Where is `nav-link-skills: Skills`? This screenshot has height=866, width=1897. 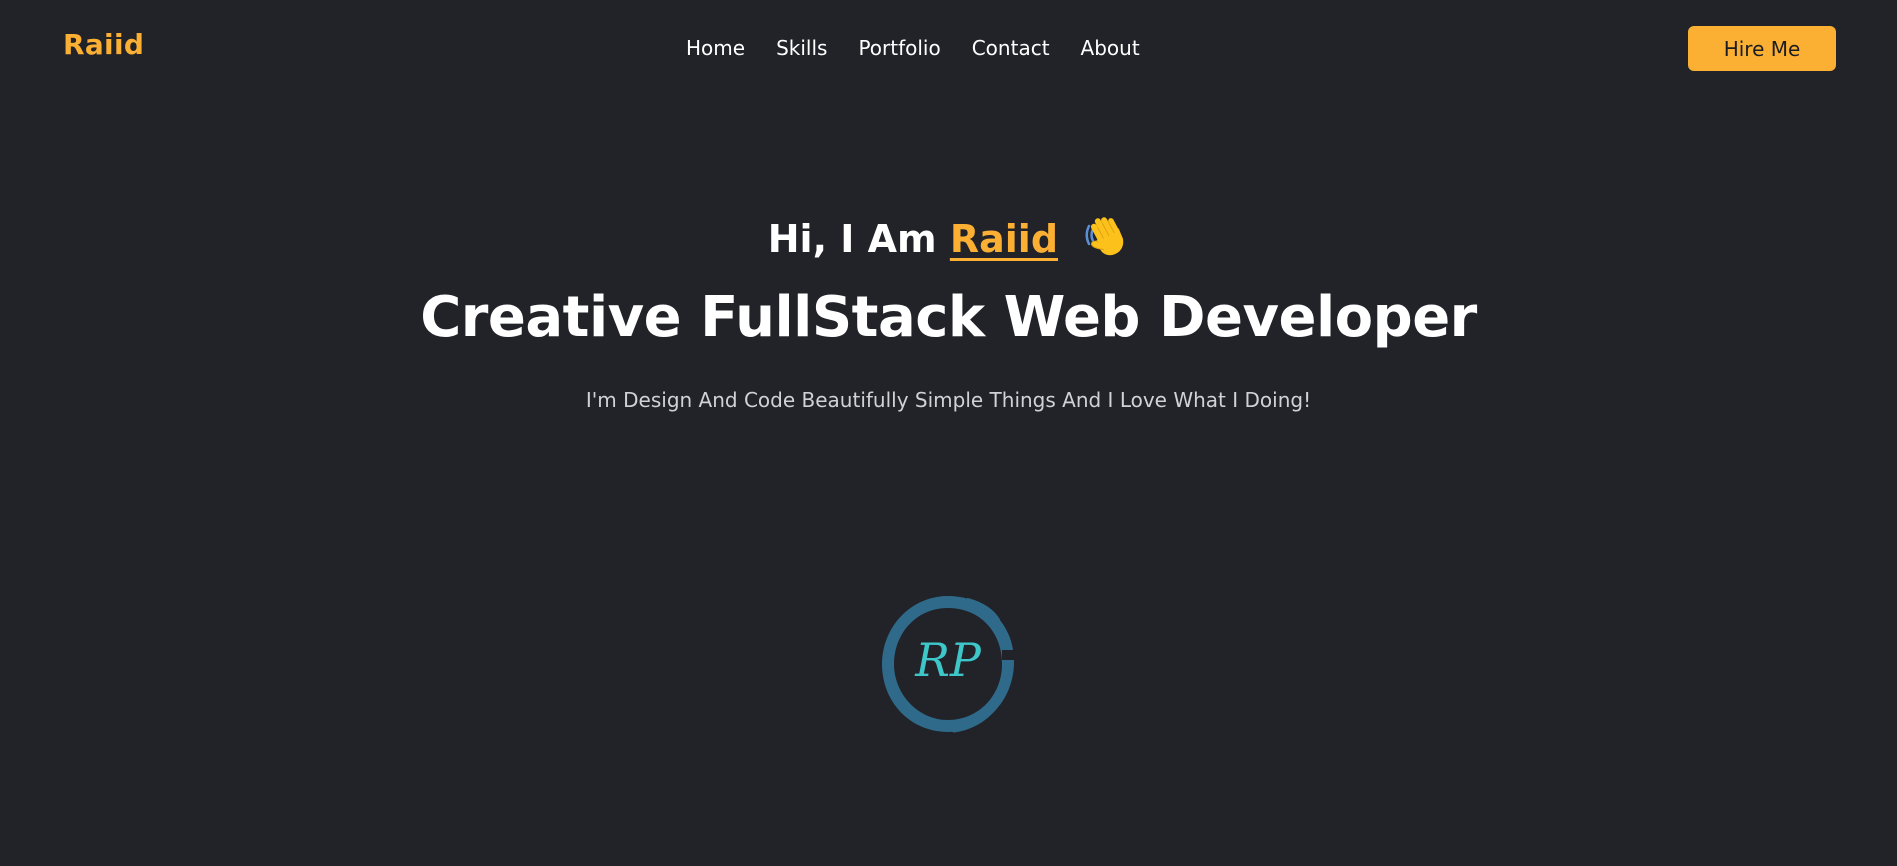 nav-link-skills: Skills is located at coordinates (801, 48).